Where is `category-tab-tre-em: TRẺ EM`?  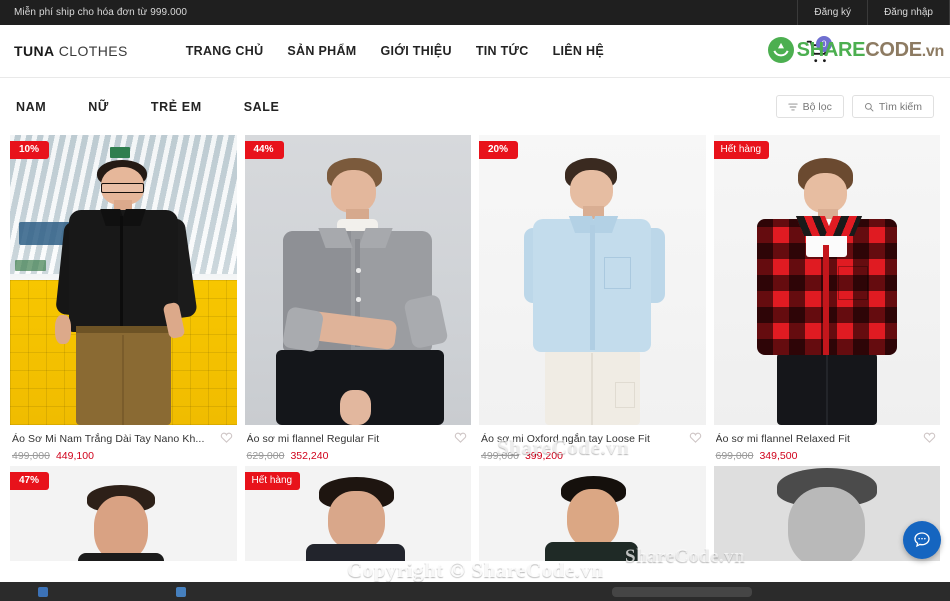
category-tab-tre-em: TRẺ EM is located at coordinates (176, 107).